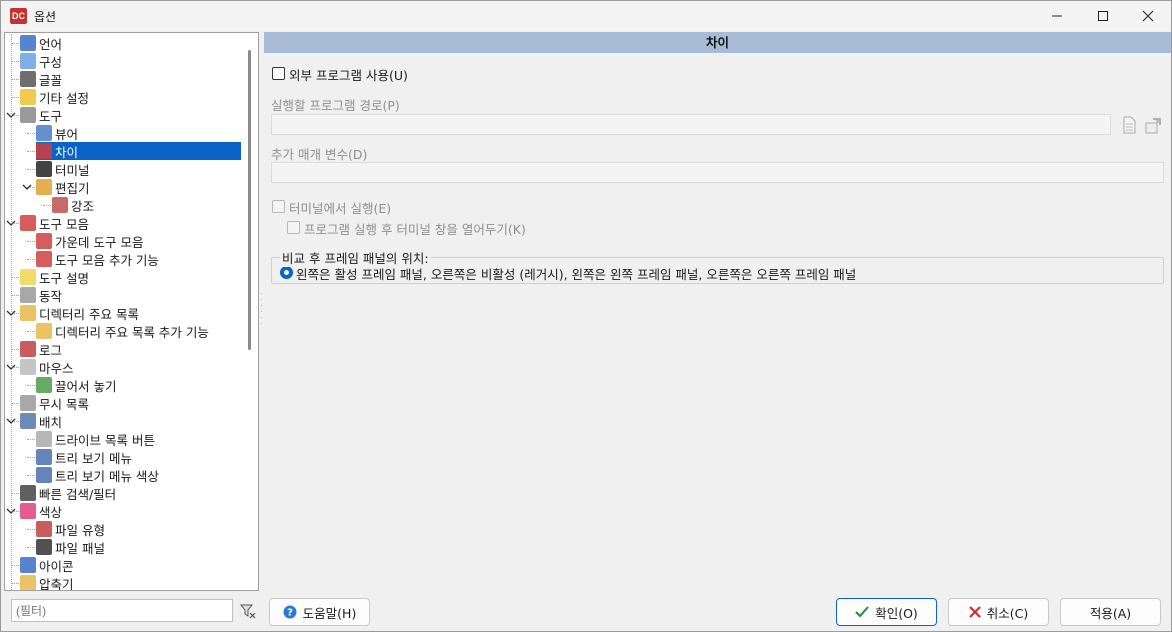  What do you see at coordinates (28, 367) in the screenshot?
I see `mouse-icon` at bounding box center [28, 367].